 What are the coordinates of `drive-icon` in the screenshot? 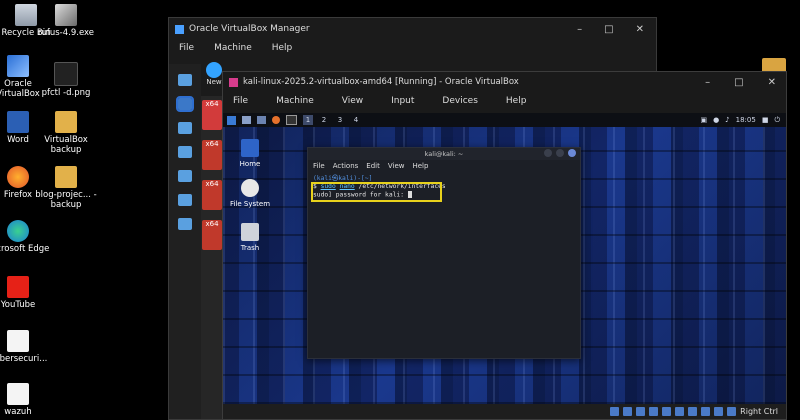 It's located at (250, 188).